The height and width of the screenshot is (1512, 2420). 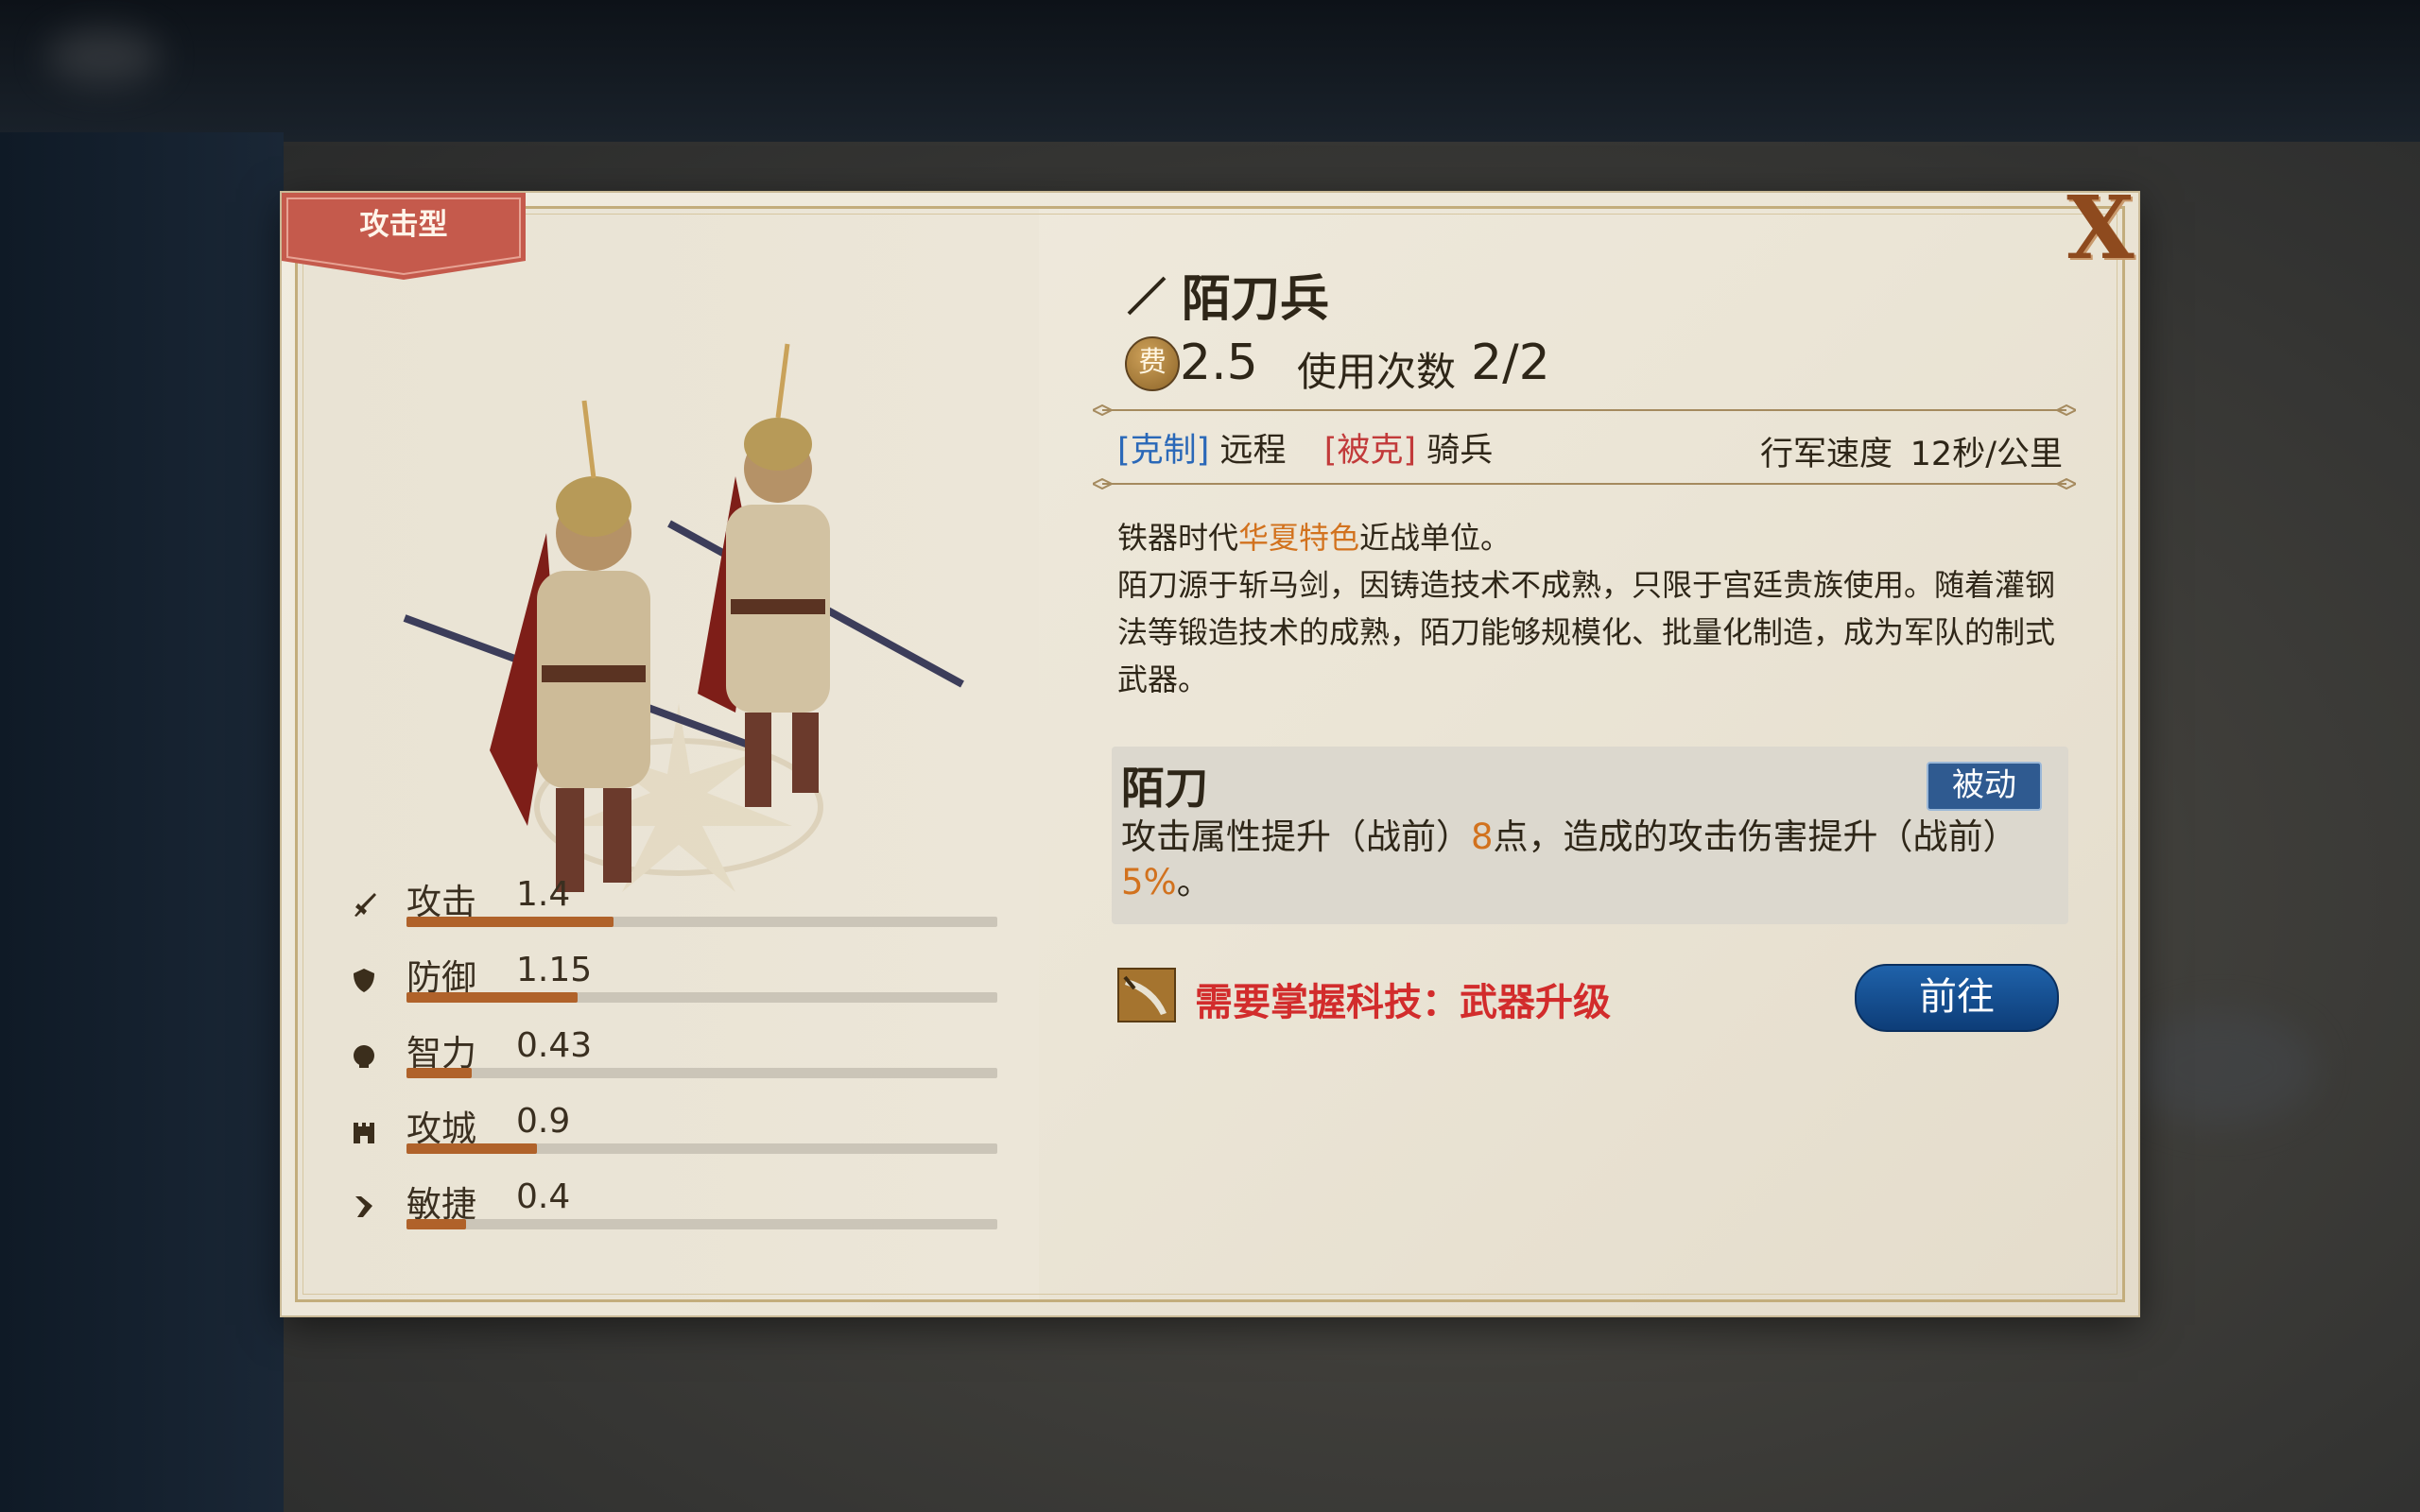 I want to click on skill-description: 攻击属性提升（战前）8点，造成的攻击伤害提升（战前） 5%。, so click(x=1589, y=860).